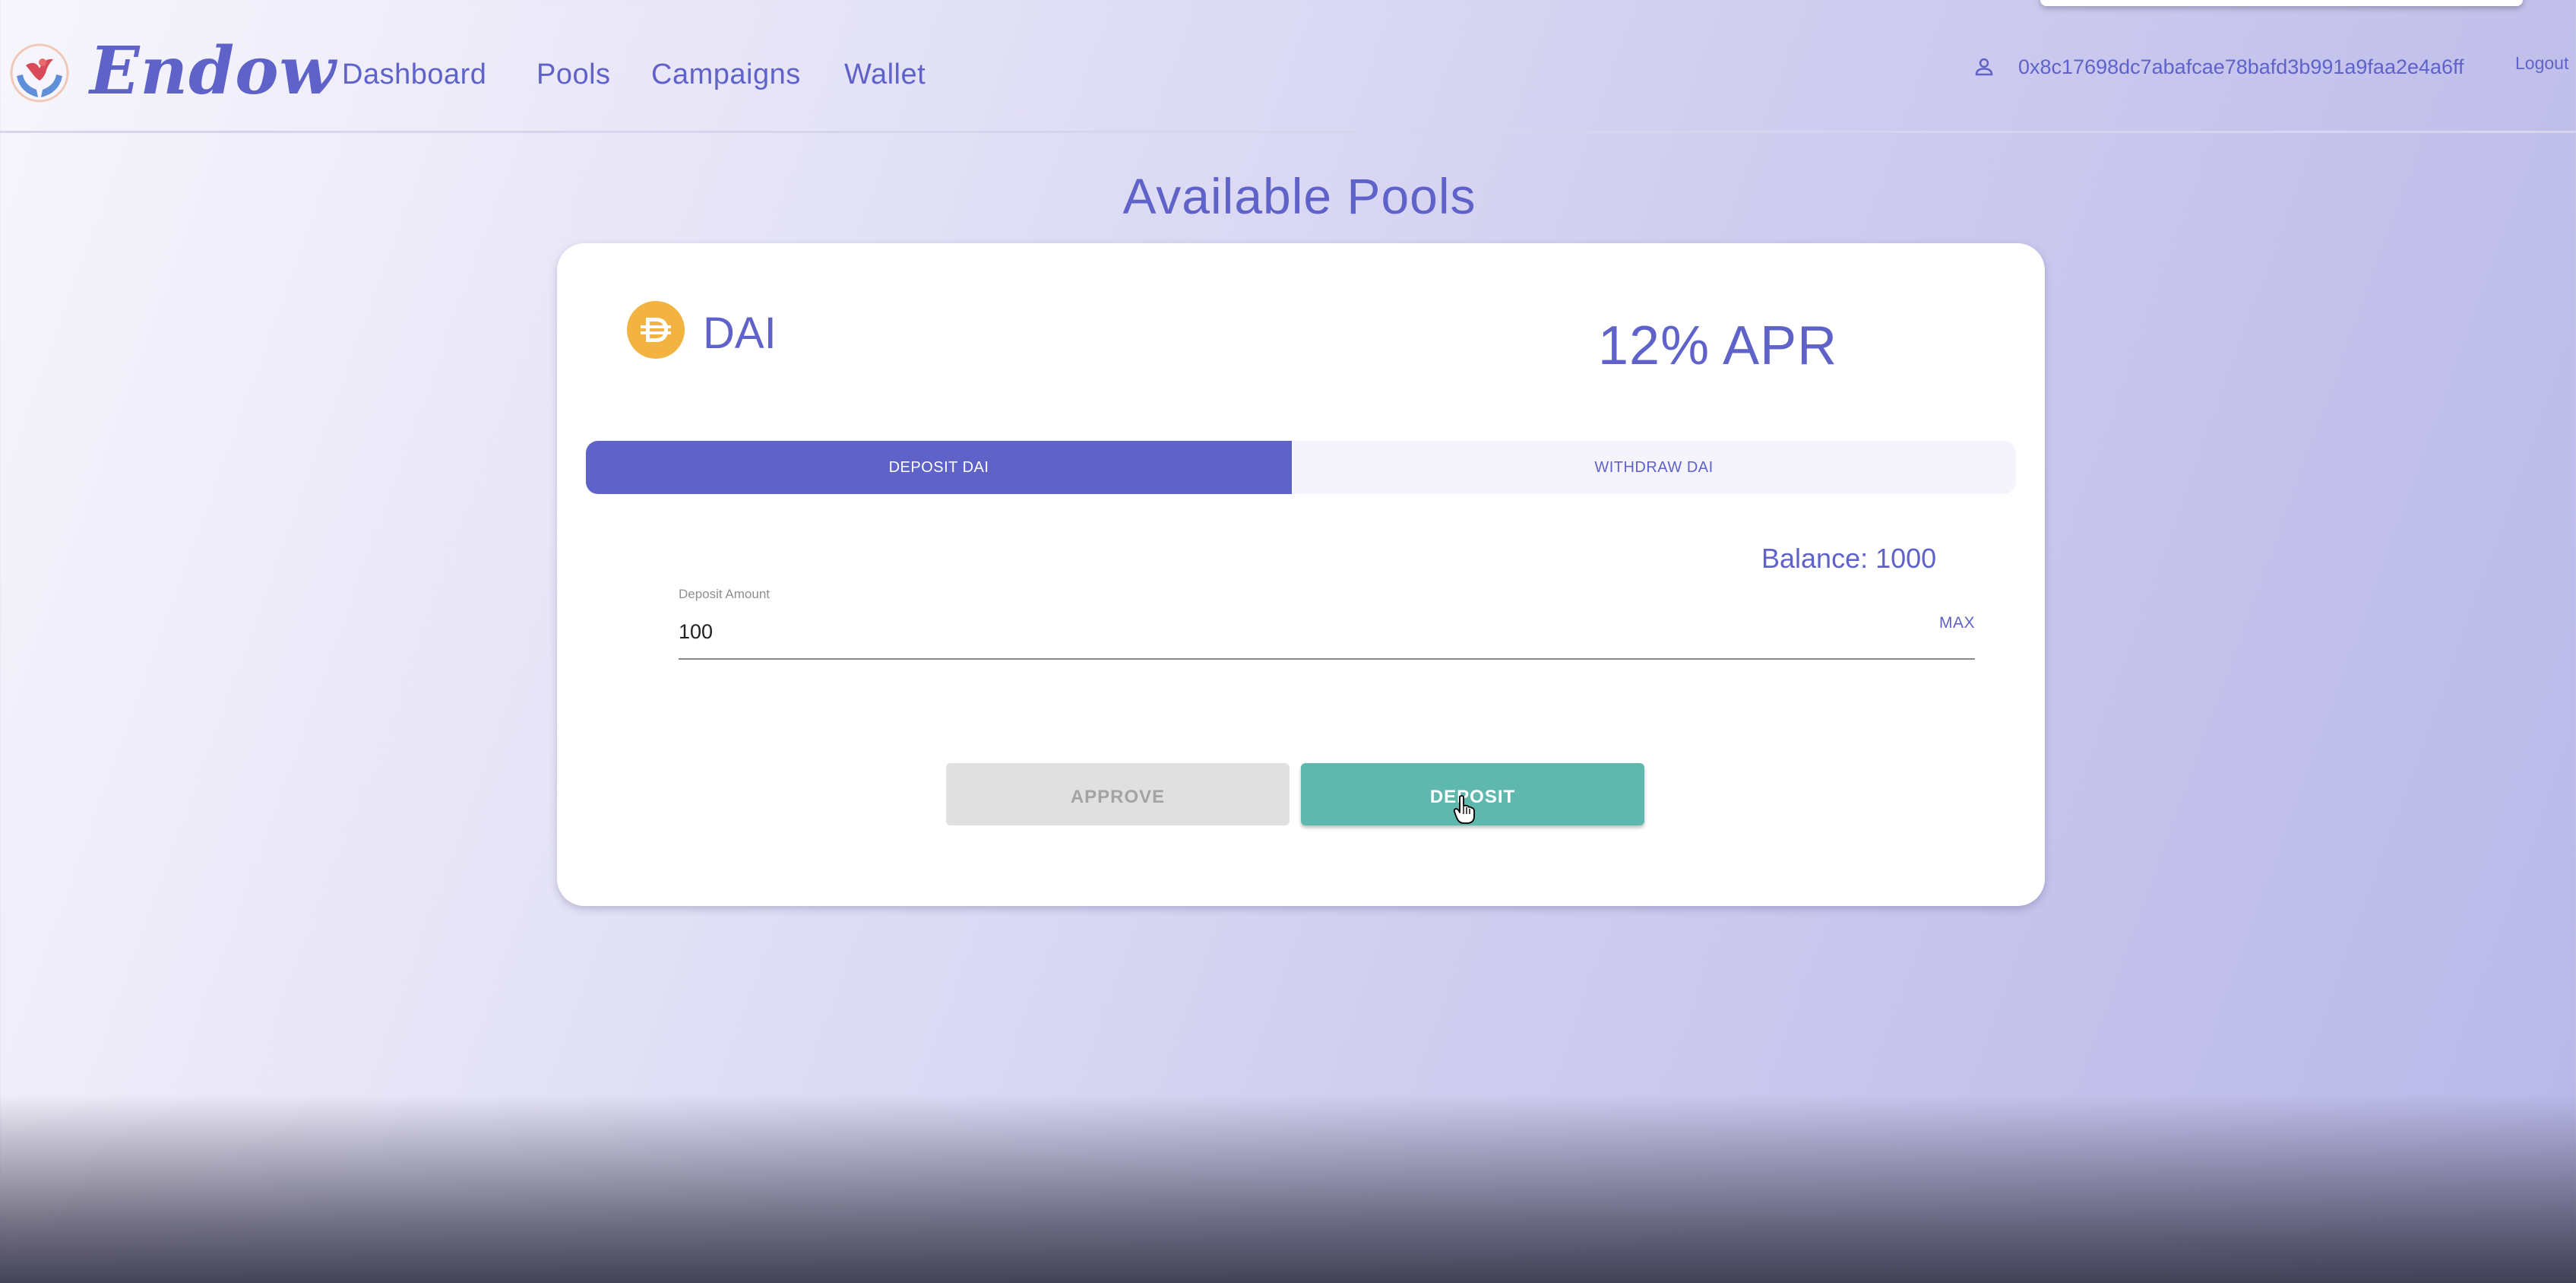 The image size is (2576, 1283). Describe the element at coordinates (573, 74) in the screenshot. I see `nav-pools: Pools` at that location.